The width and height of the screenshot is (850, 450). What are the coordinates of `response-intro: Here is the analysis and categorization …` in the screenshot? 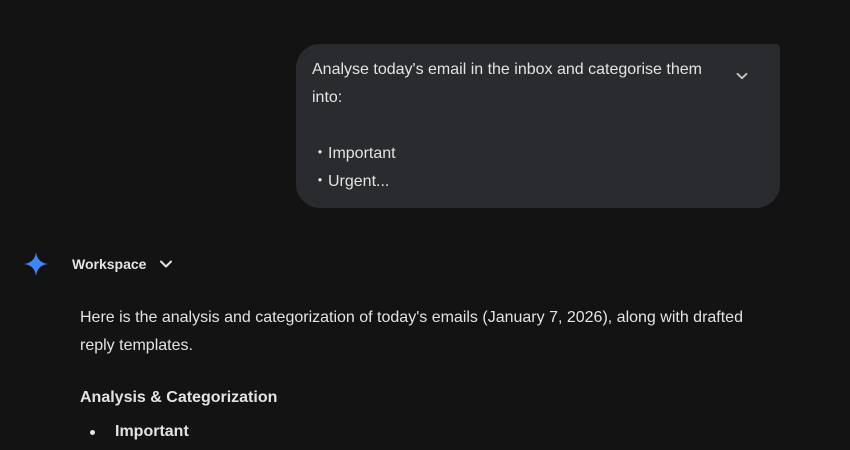 It's located at (430, 332).